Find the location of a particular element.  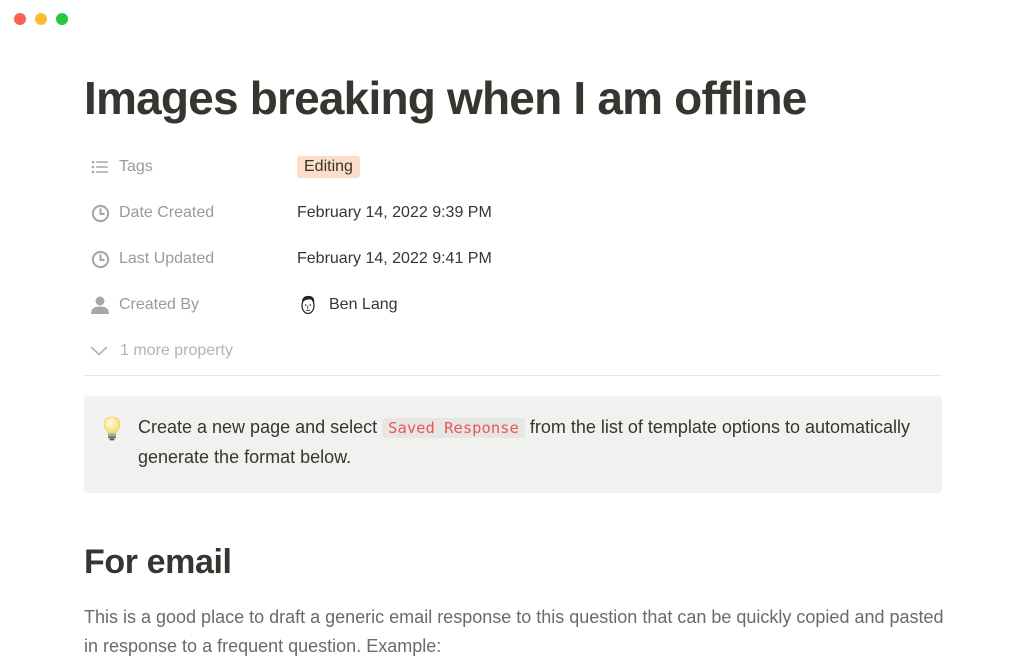

chevron-down-icon is located at coordinates (100, 351).